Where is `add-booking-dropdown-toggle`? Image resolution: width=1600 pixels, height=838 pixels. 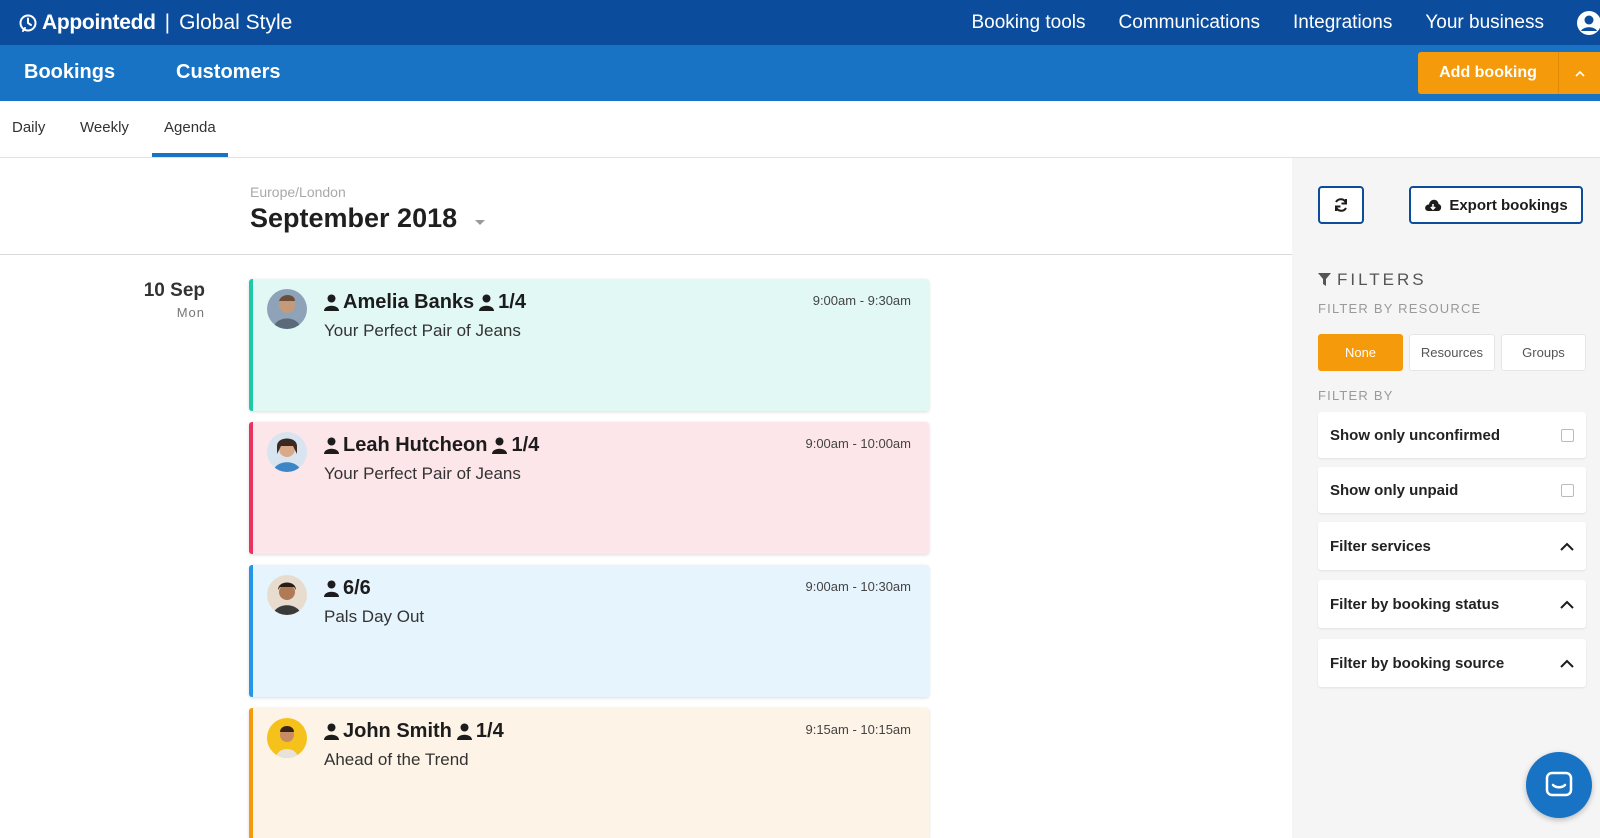 add-booking-dropdown-toggle is located at coordinates (1579, 73).